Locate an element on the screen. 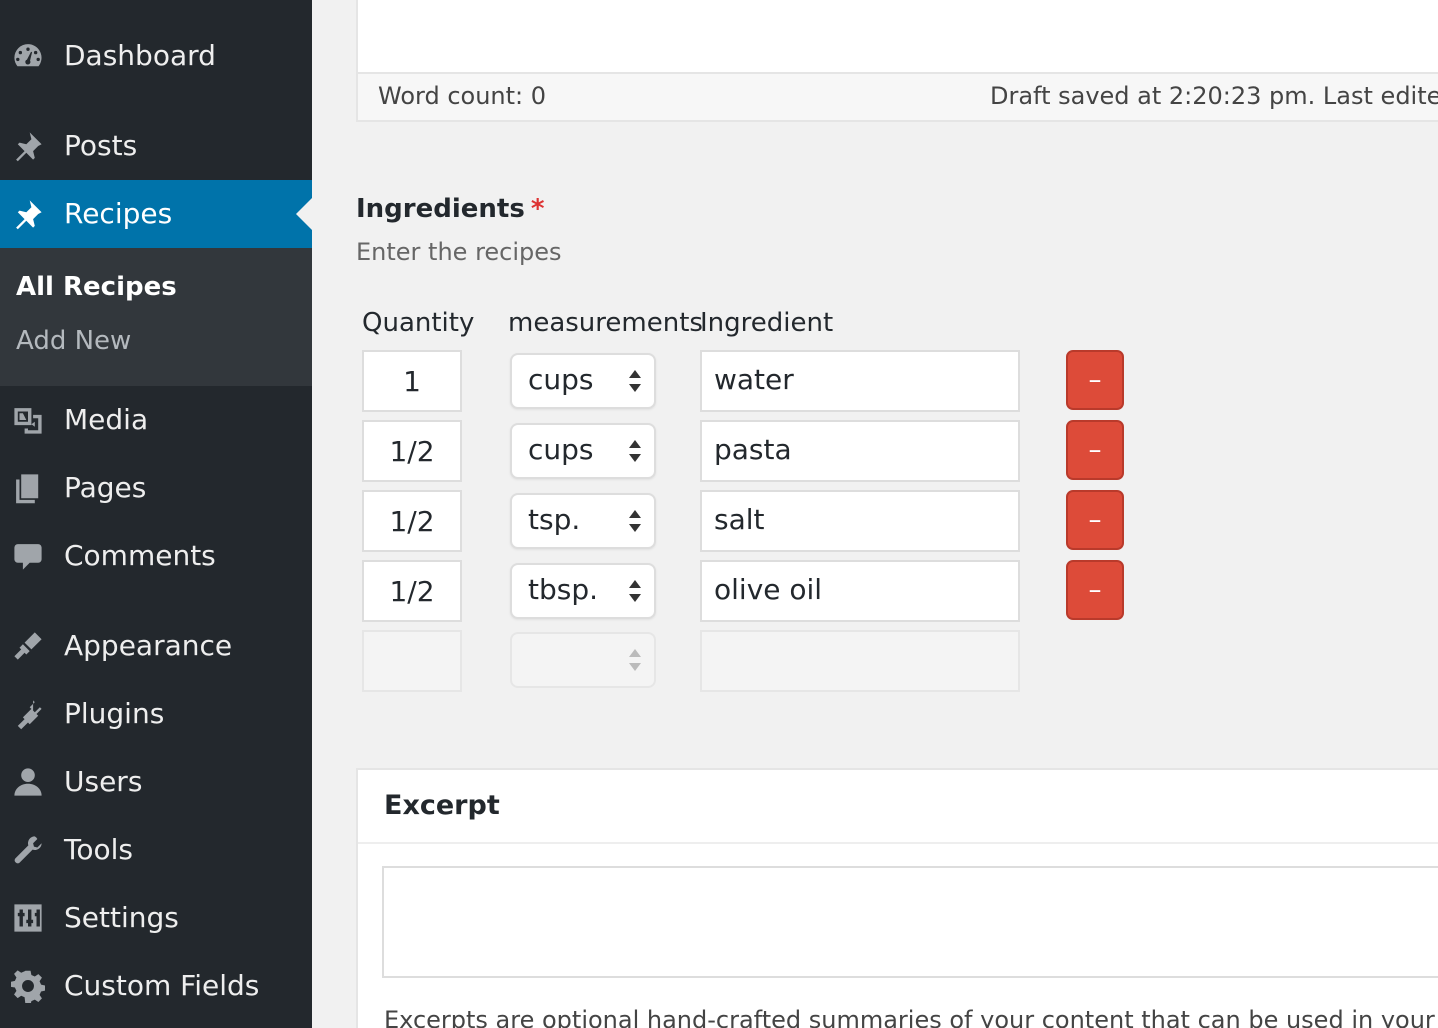  blank-ingredient-input is located at coordinates (860, 661).